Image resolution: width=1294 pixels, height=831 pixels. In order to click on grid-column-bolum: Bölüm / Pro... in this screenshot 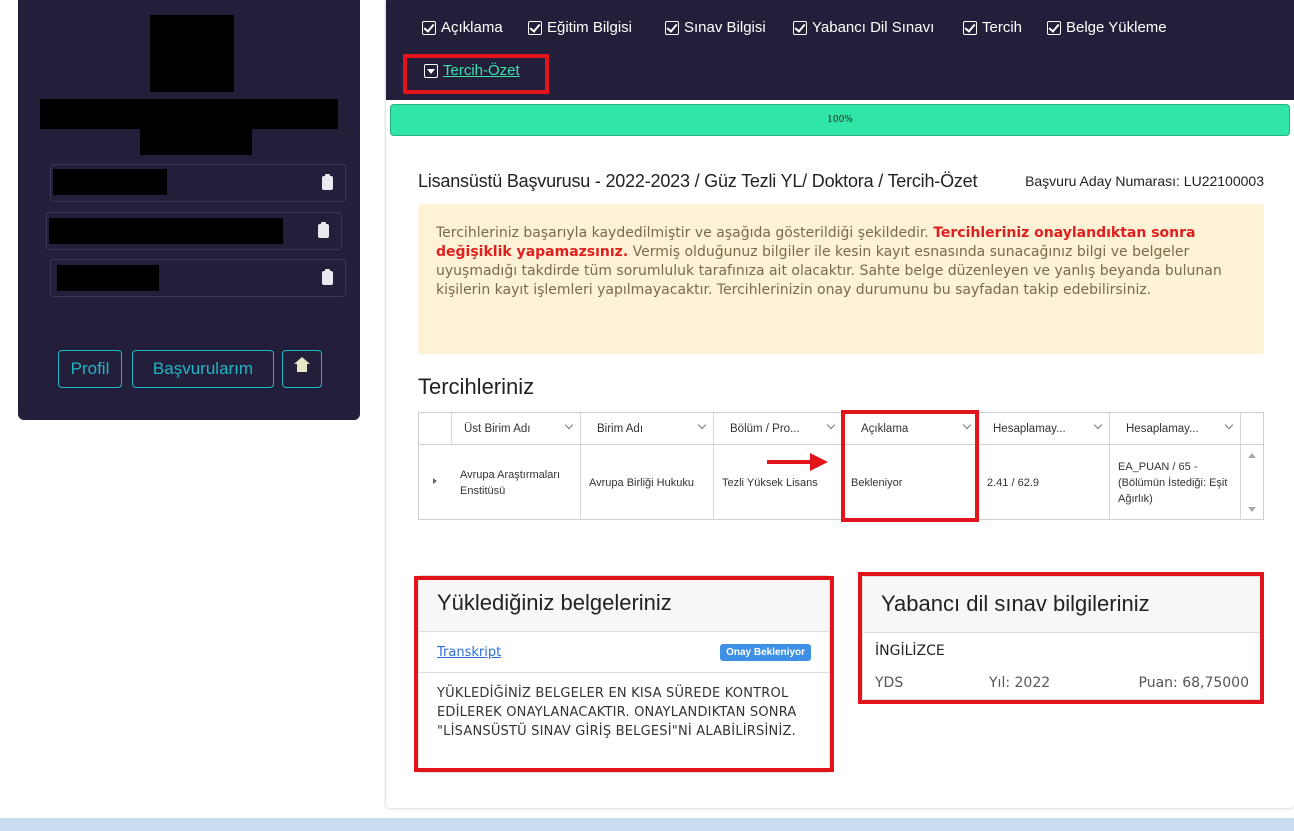, I will do `click(778, 428)`.